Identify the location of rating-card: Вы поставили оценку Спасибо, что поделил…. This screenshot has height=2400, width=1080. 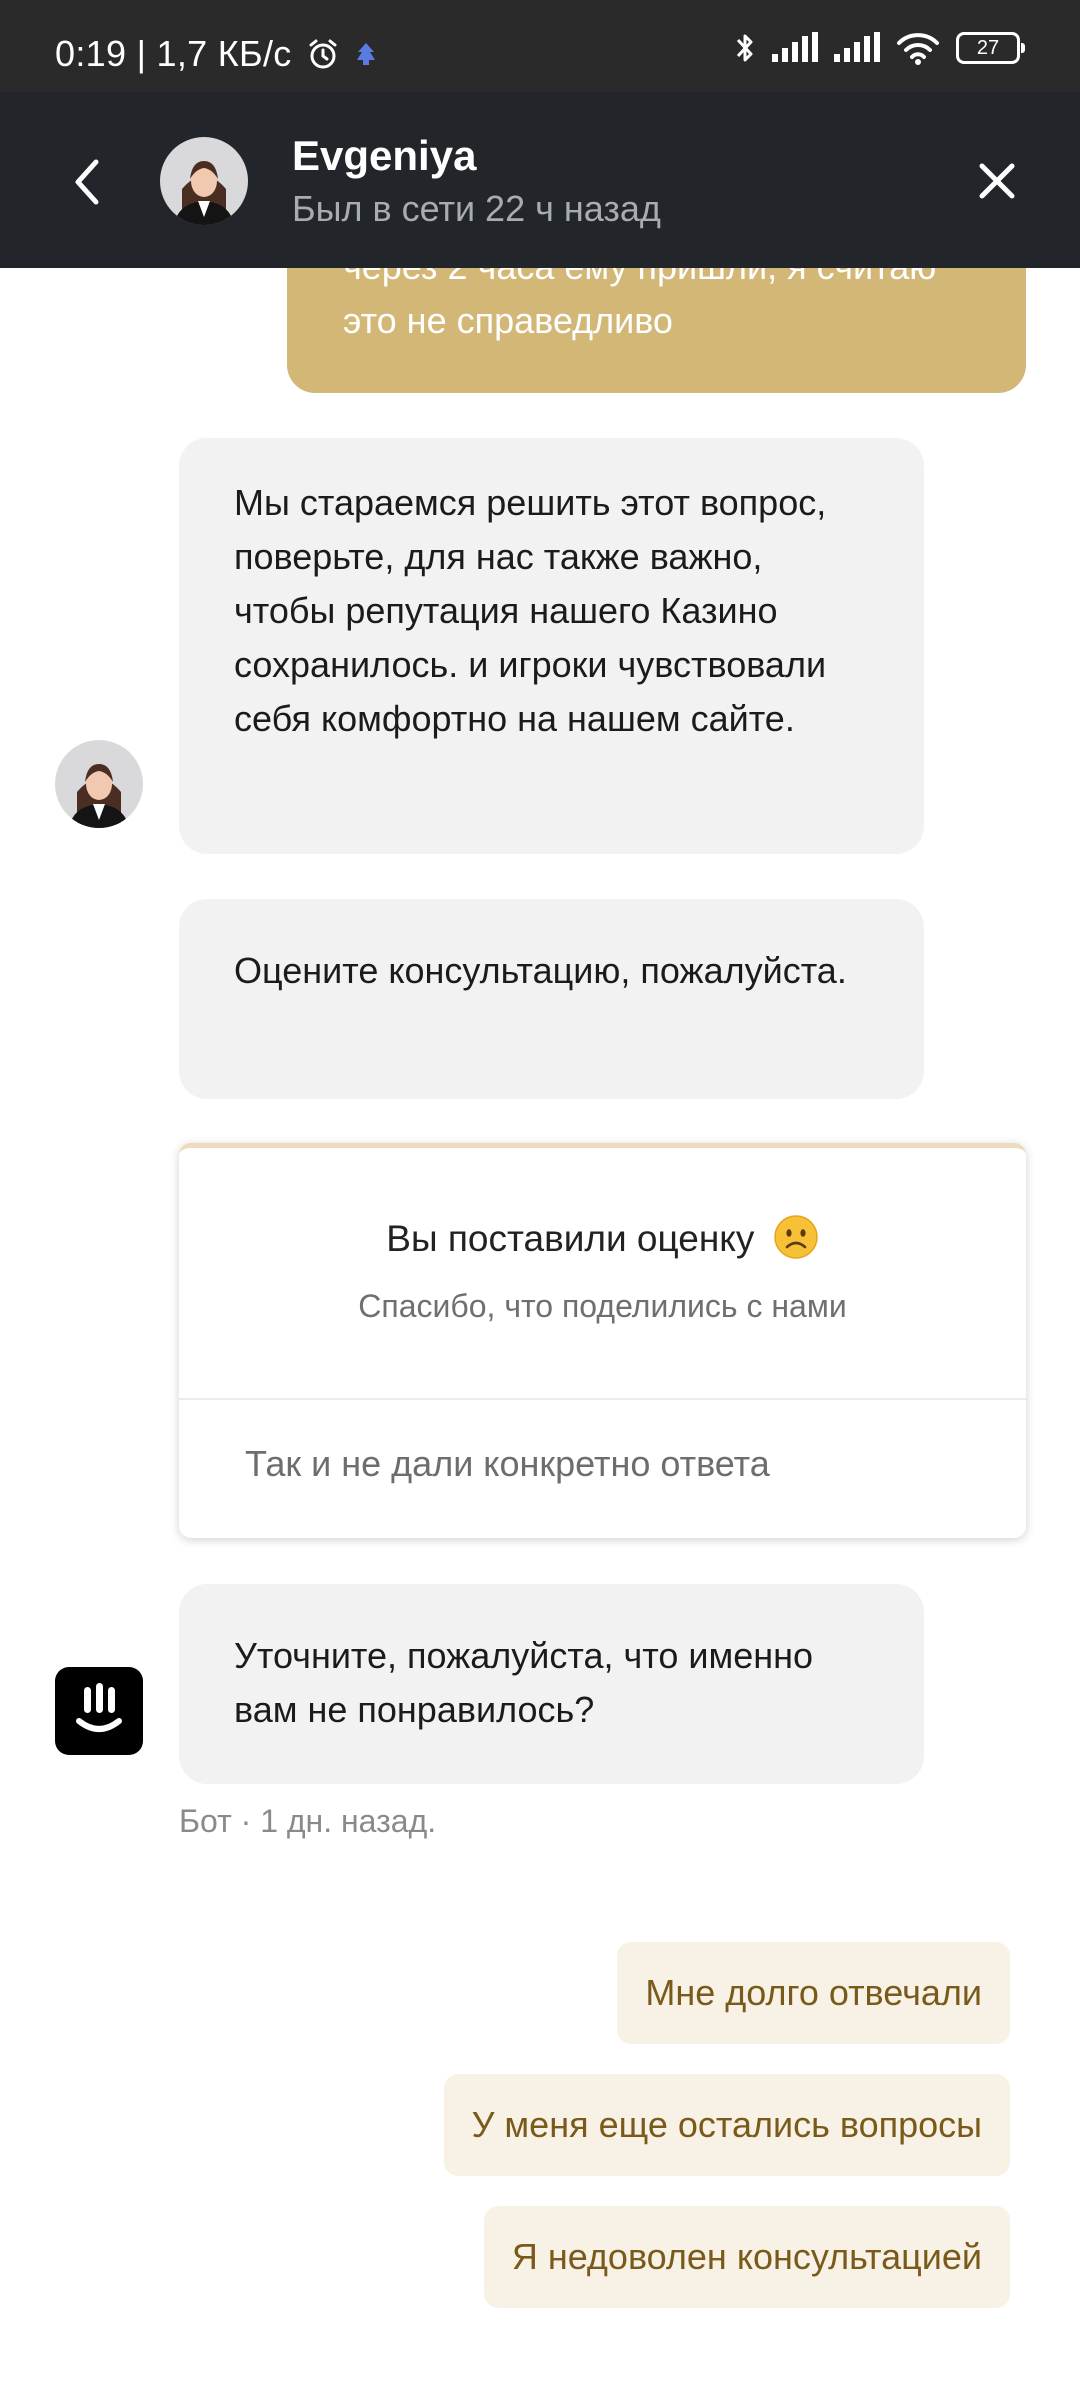
(602, 1340).